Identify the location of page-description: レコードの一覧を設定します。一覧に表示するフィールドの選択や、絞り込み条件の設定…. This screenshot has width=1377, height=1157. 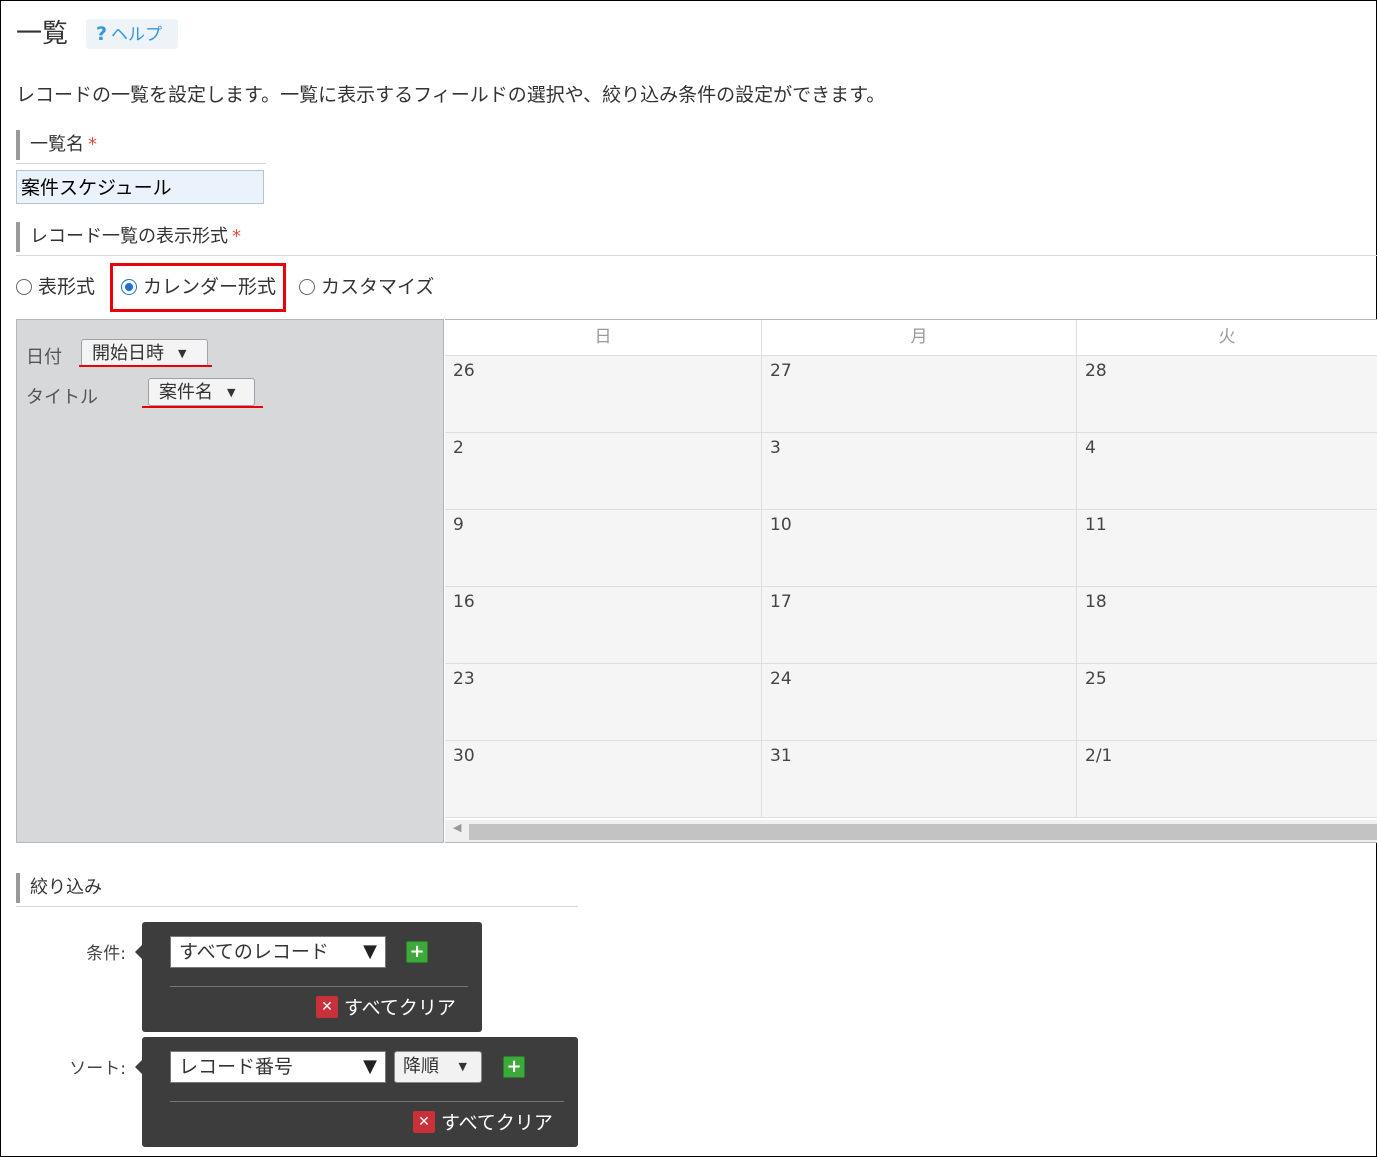
(451, 95).